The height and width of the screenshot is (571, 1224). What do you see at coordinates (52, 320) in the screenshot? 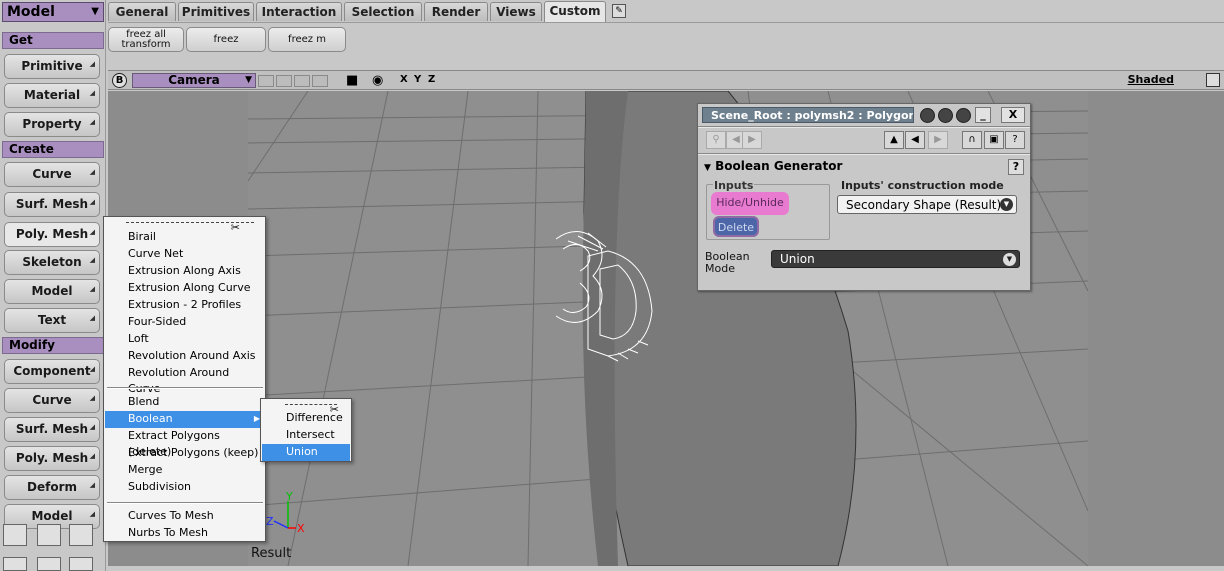
I see `create-text-button: Text ◢` at bounding box center [52, 320].